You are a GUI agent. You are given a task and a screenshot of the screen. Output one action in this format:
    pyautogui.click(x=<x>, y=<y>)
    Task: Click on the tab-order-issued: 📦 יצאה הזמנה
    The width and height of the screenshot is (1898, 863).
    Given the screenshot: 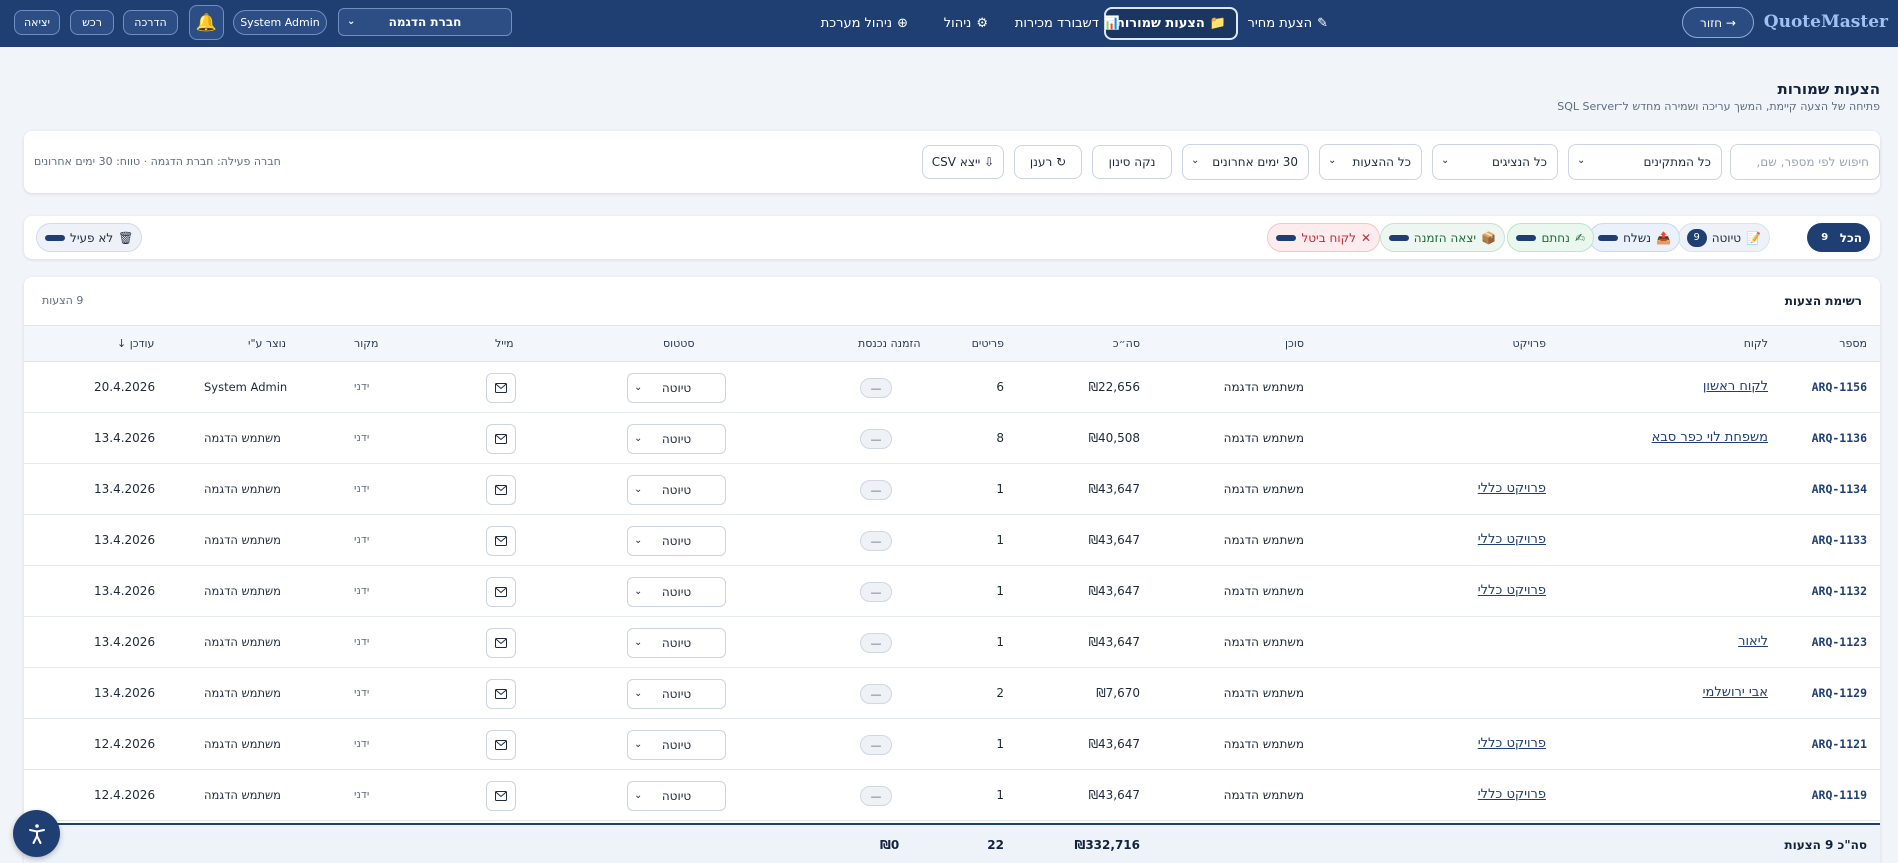 What is the action you would take?
    pyautogui.click(x=1442, y=237)
    